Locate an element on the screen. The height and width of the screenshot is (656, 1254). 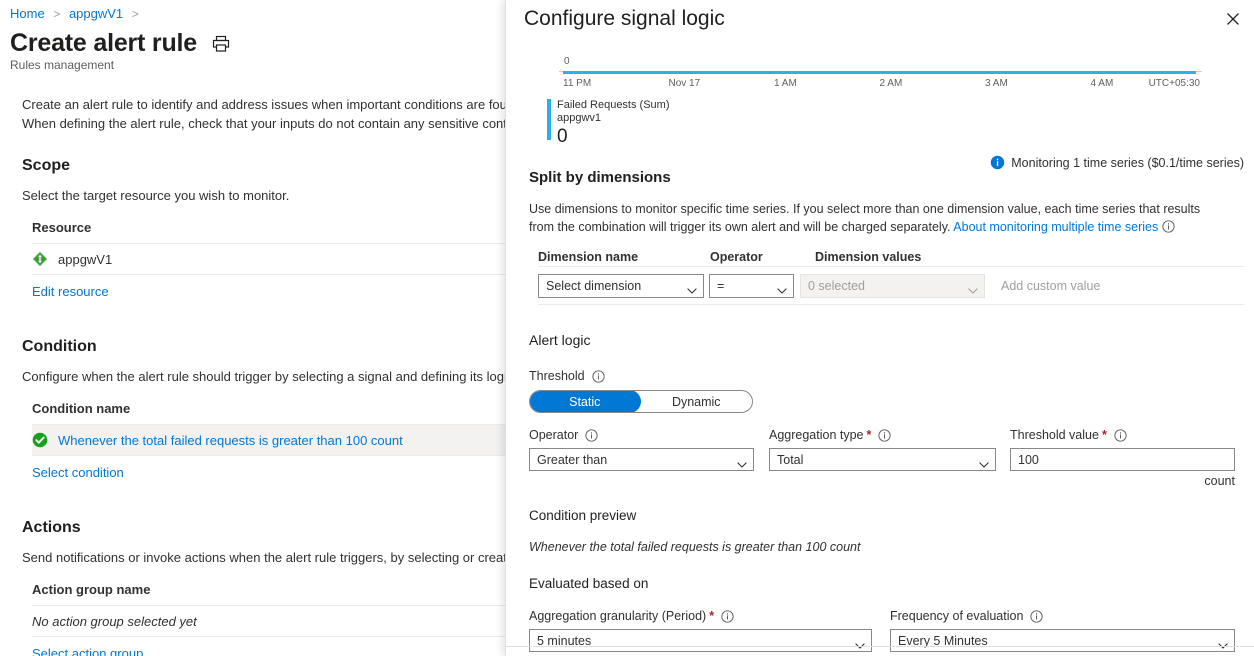
breadcrumb-resource: appgwV1 is located at coordinates (96, 13).